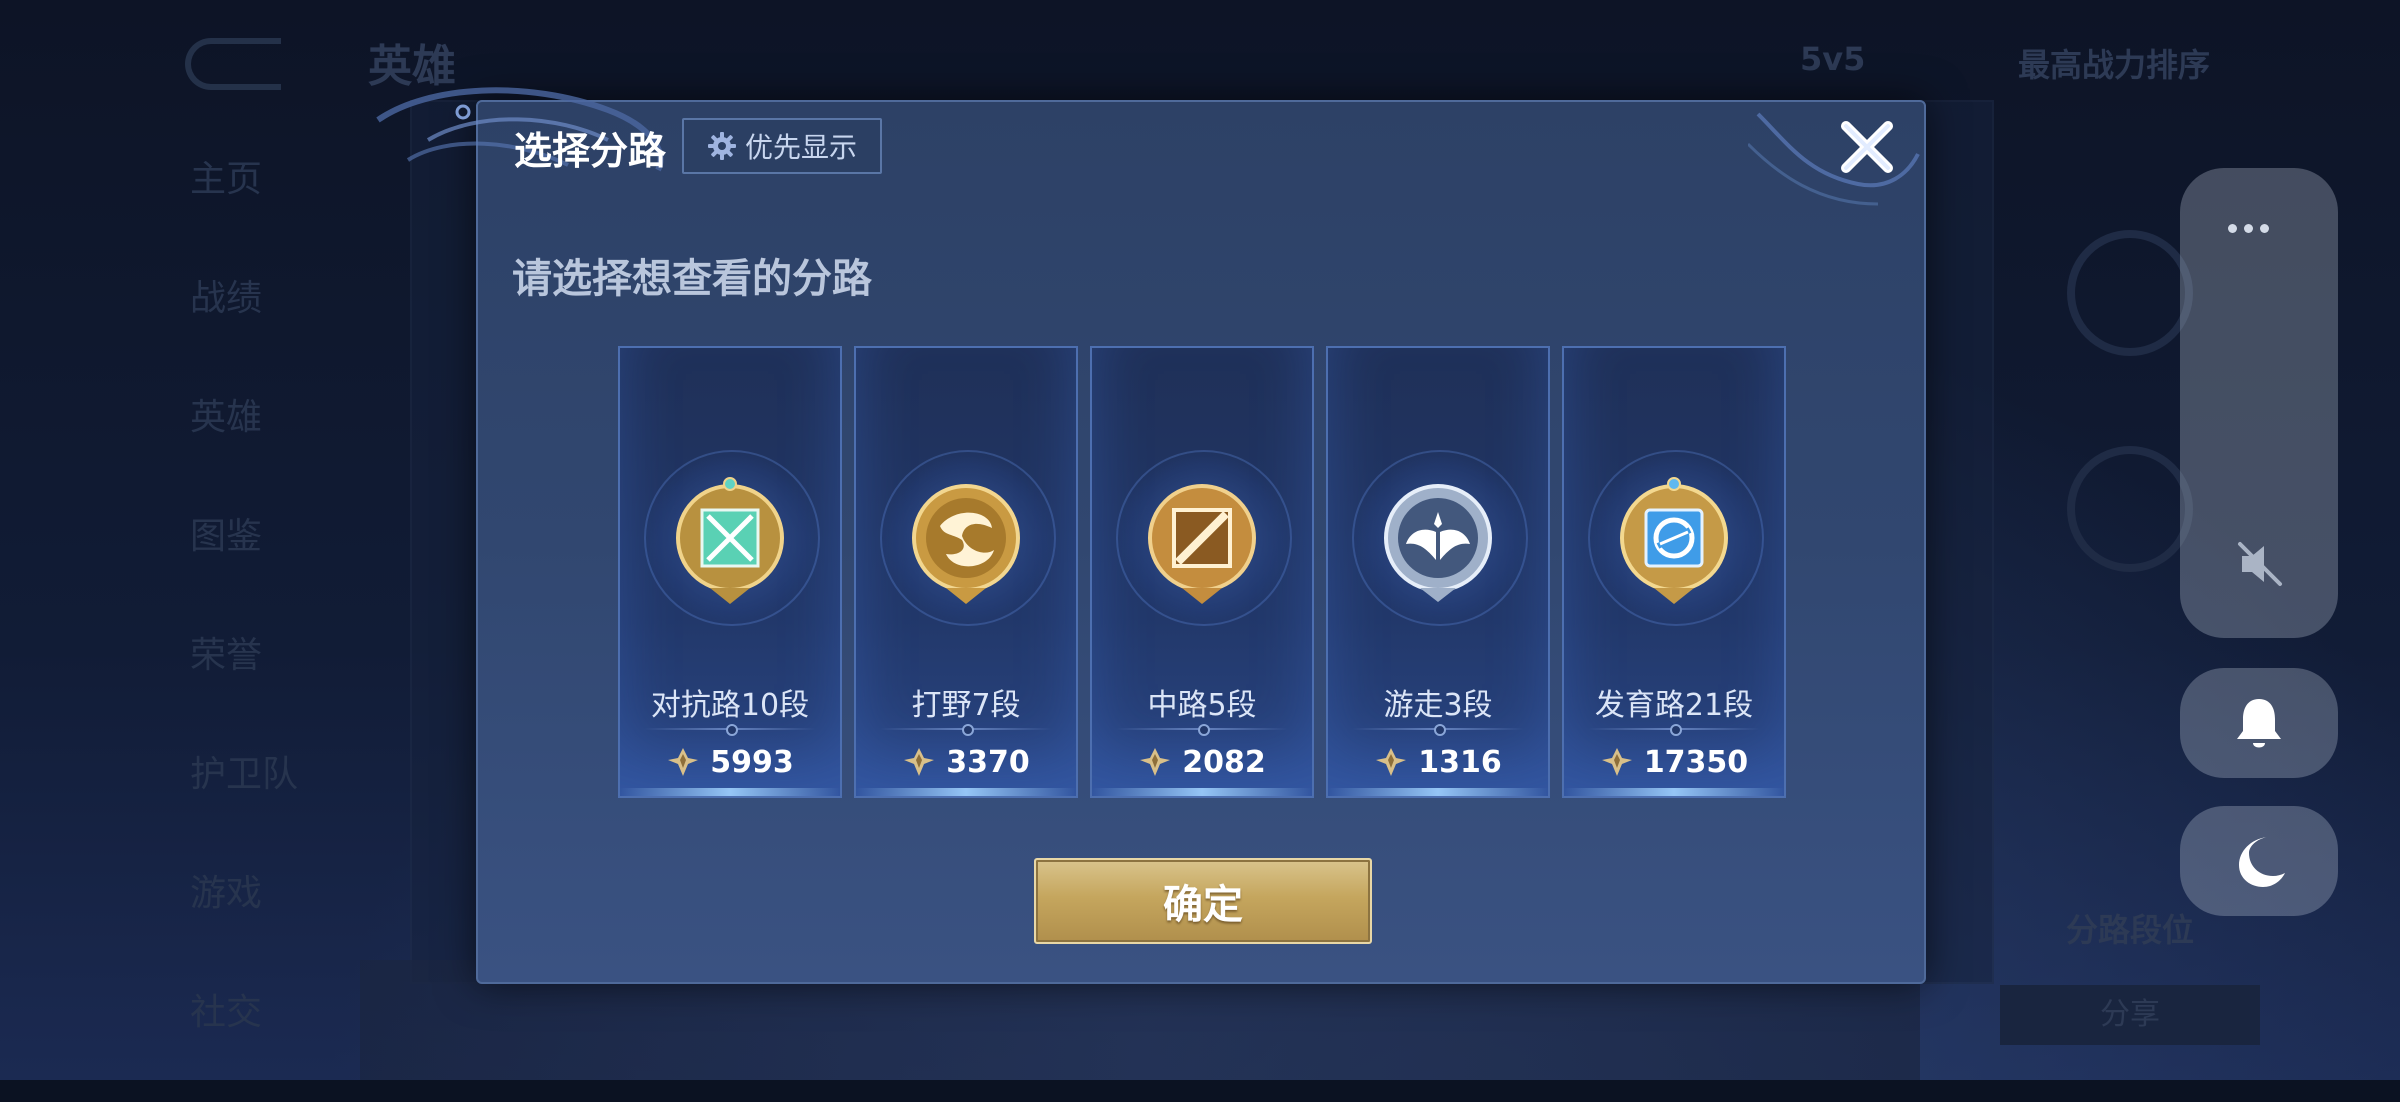 This screenshot has width=2400, height=1102. What do you see at coordinates (692, 279) in the screenshot?
I see `dialog-subtitle: 请选择想查看的分路` at bounding box center [692, 279].